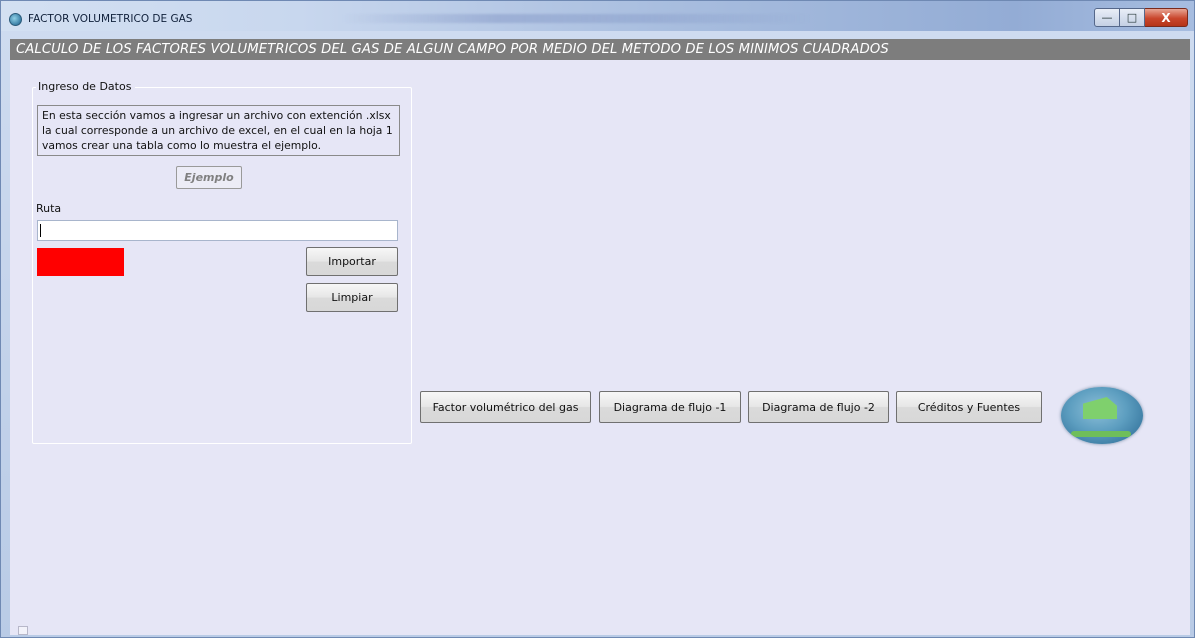  I want to click on maximize-icon: □, so click(1132, 17).